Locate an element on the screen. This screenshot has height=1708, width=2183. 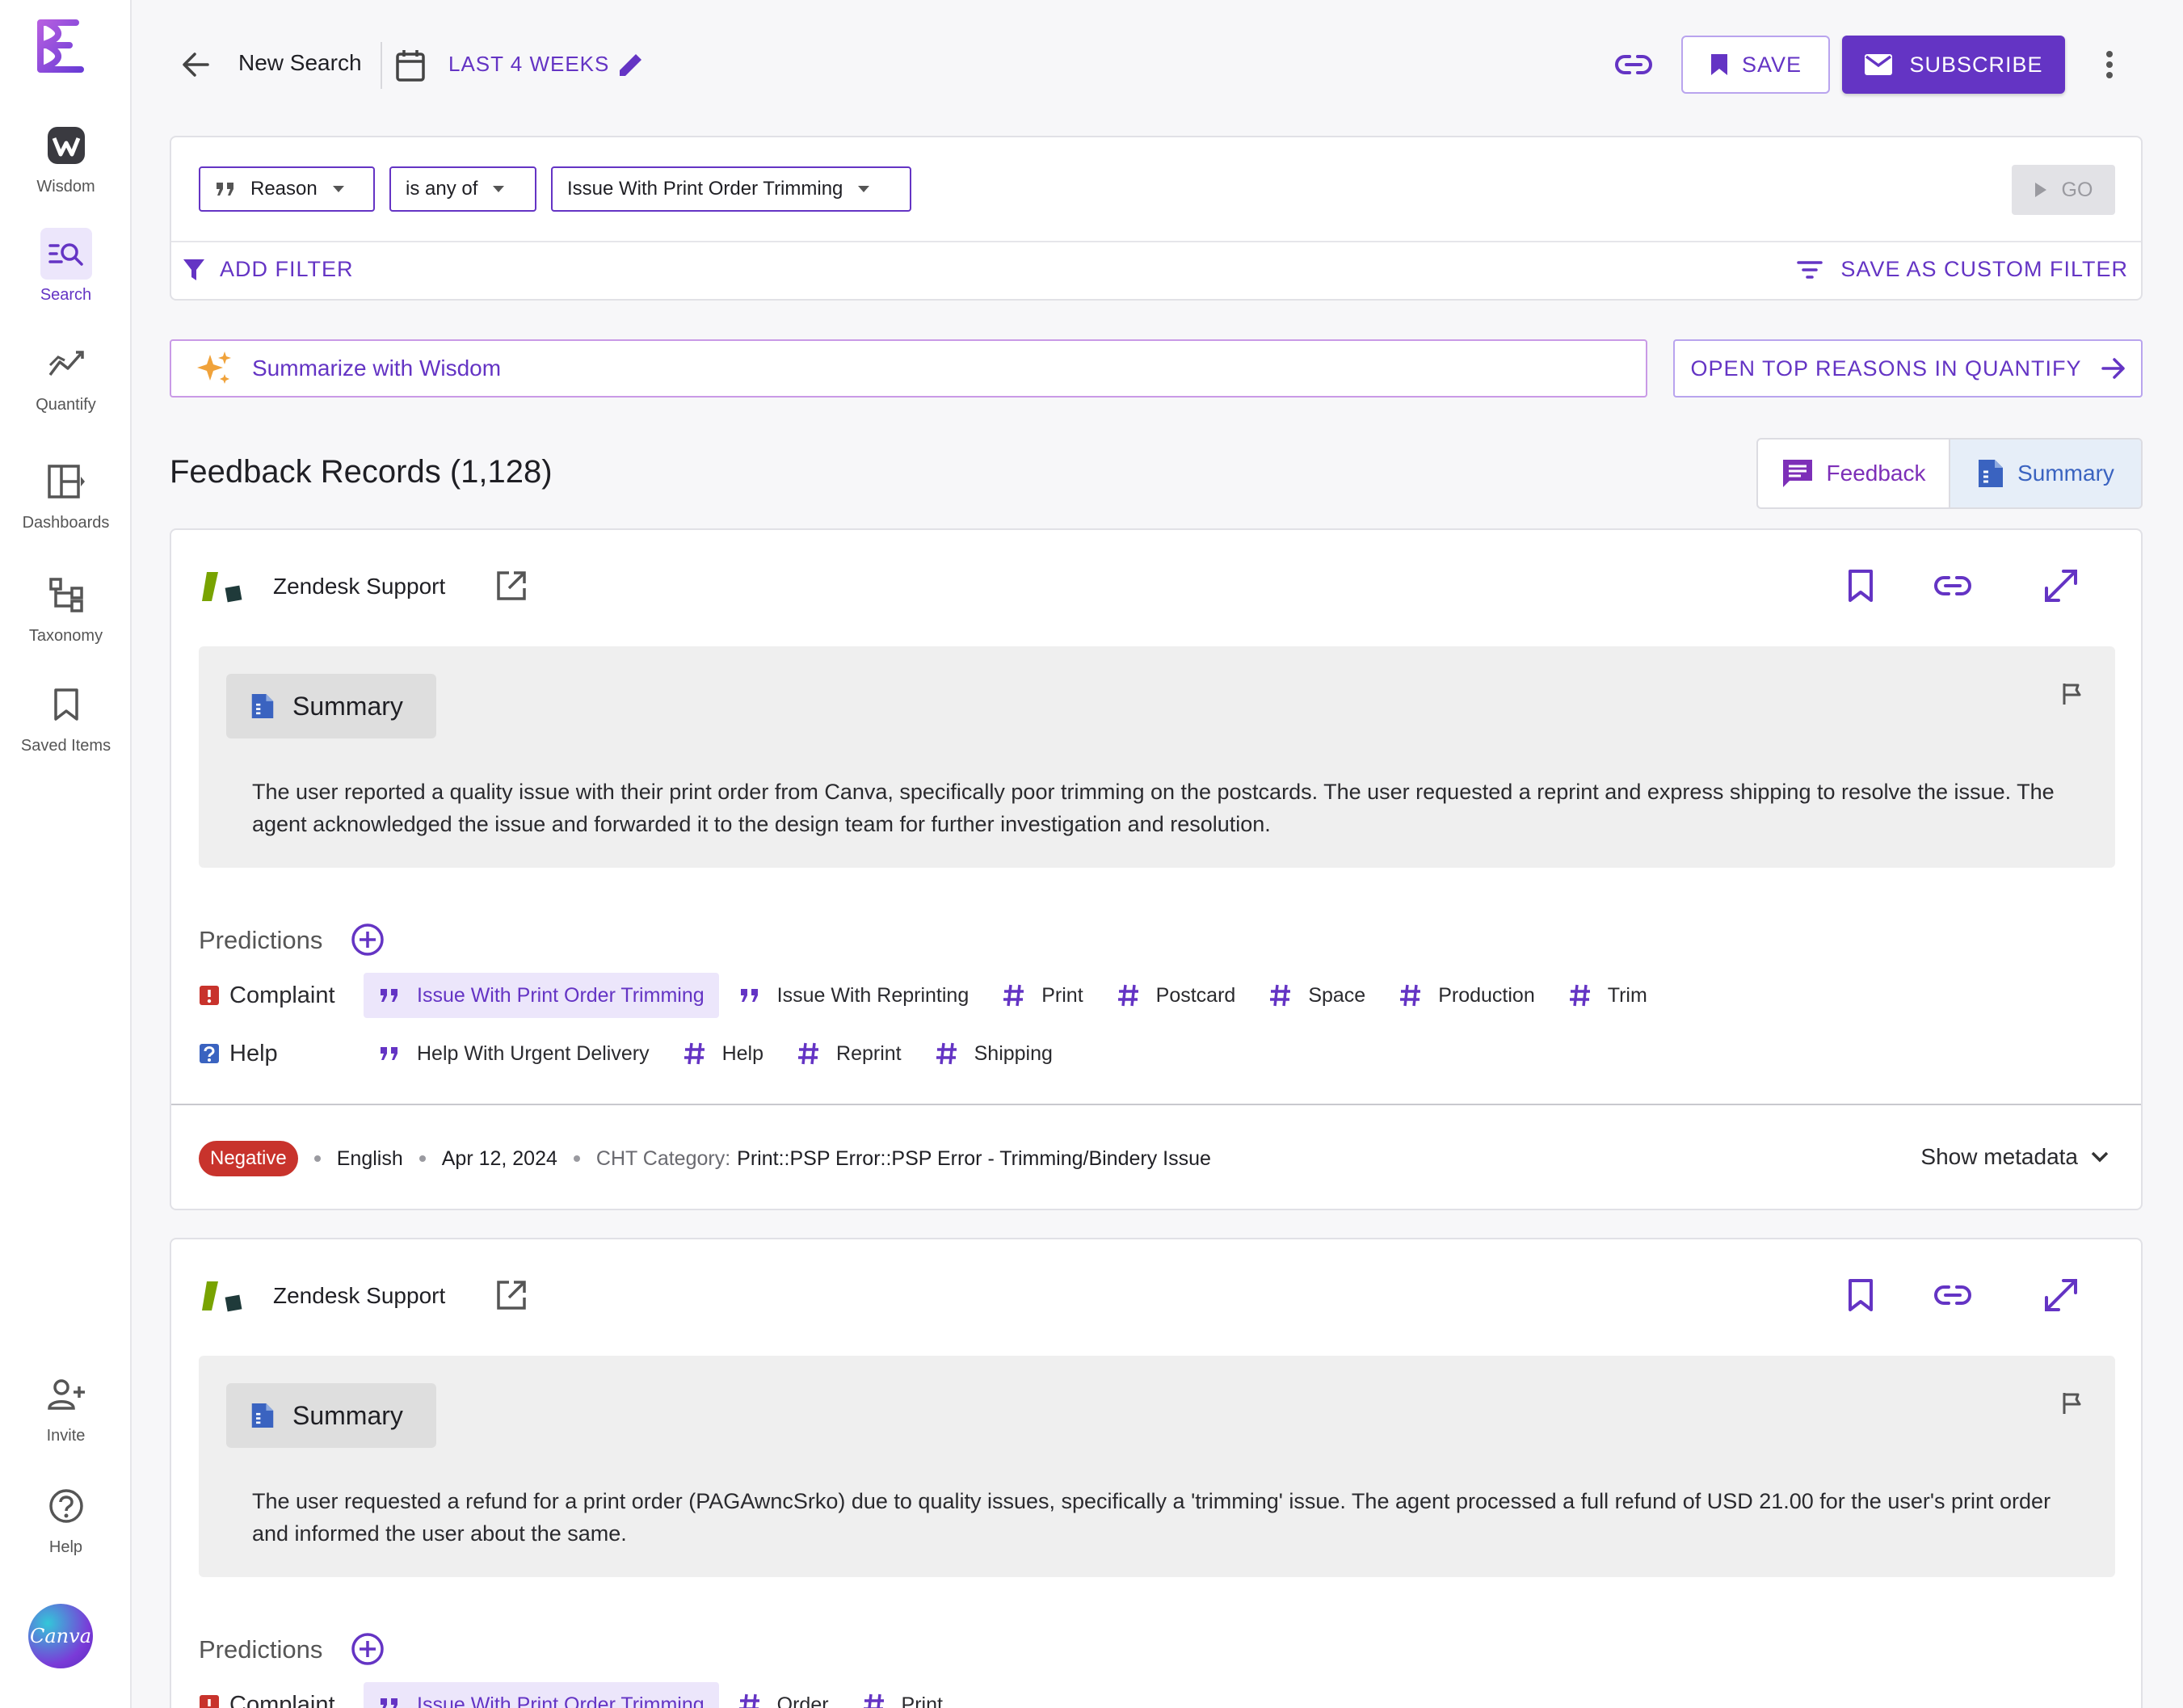
page-title: New Search is located at coordinates (300, 62).